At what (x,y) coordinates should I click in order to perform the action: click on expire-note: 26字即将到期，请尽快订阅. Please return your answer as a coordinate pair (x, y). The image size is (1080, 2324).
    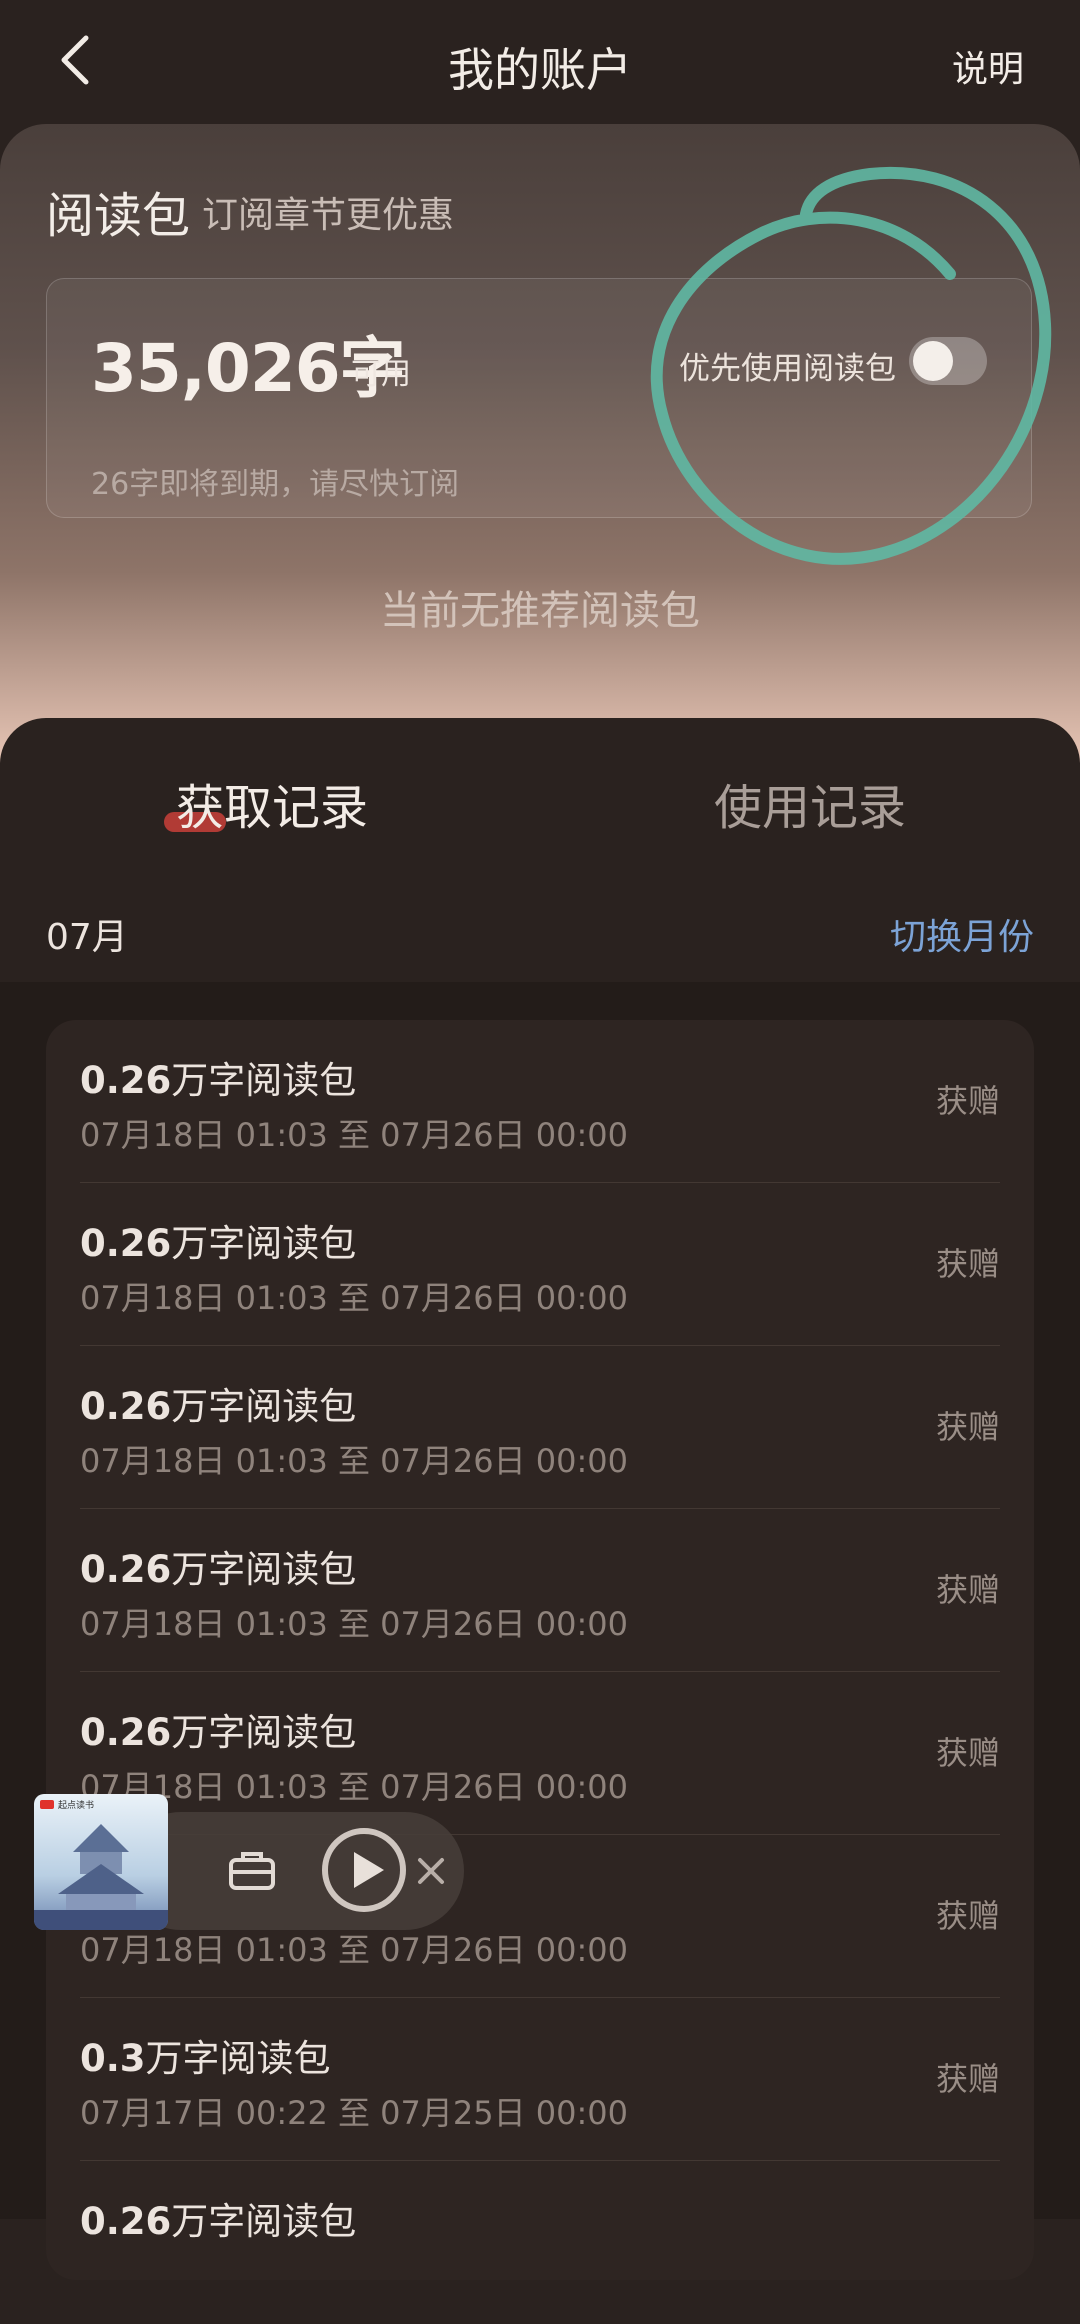
    Looking at the image, I should click on (275, 484).